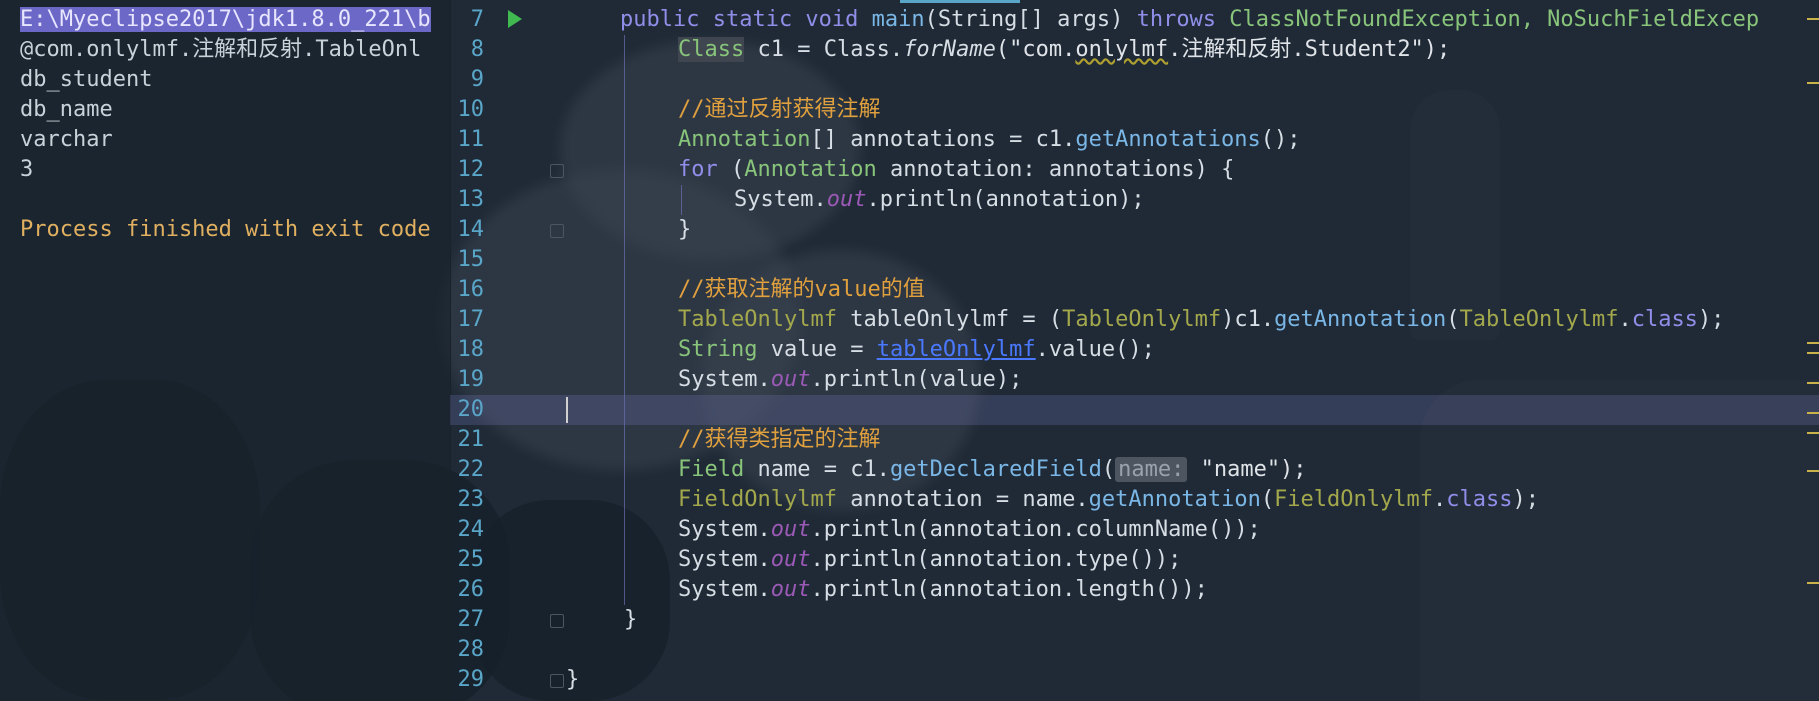  I want to click on code-token: name = c1., so click(817, 469).